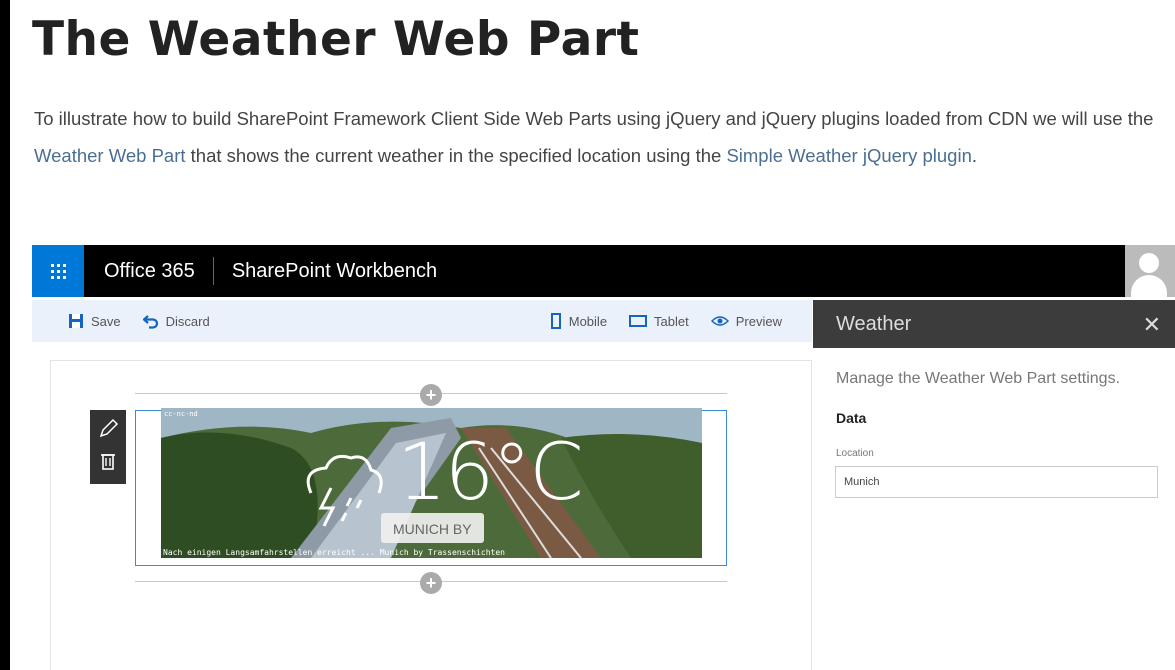 This screenshot has height=670, width=1175. I want to click on temperature-display: 16°C, so click(490, 473).